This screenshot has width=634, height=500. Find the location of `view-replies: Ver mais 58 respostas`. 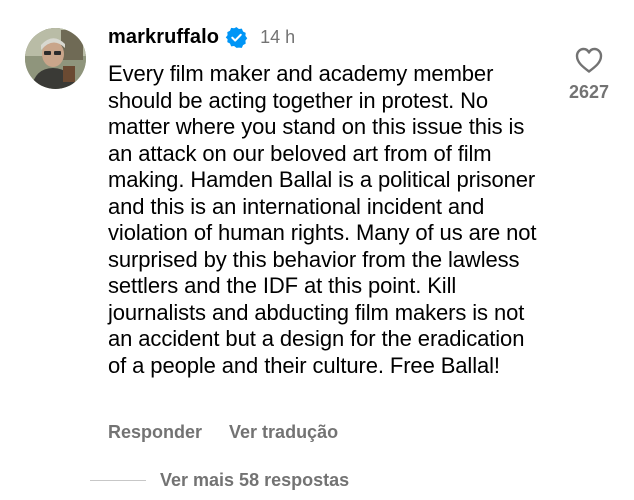

view-replies: Ver mais 58 respostas is located at coordinates (219, 480).